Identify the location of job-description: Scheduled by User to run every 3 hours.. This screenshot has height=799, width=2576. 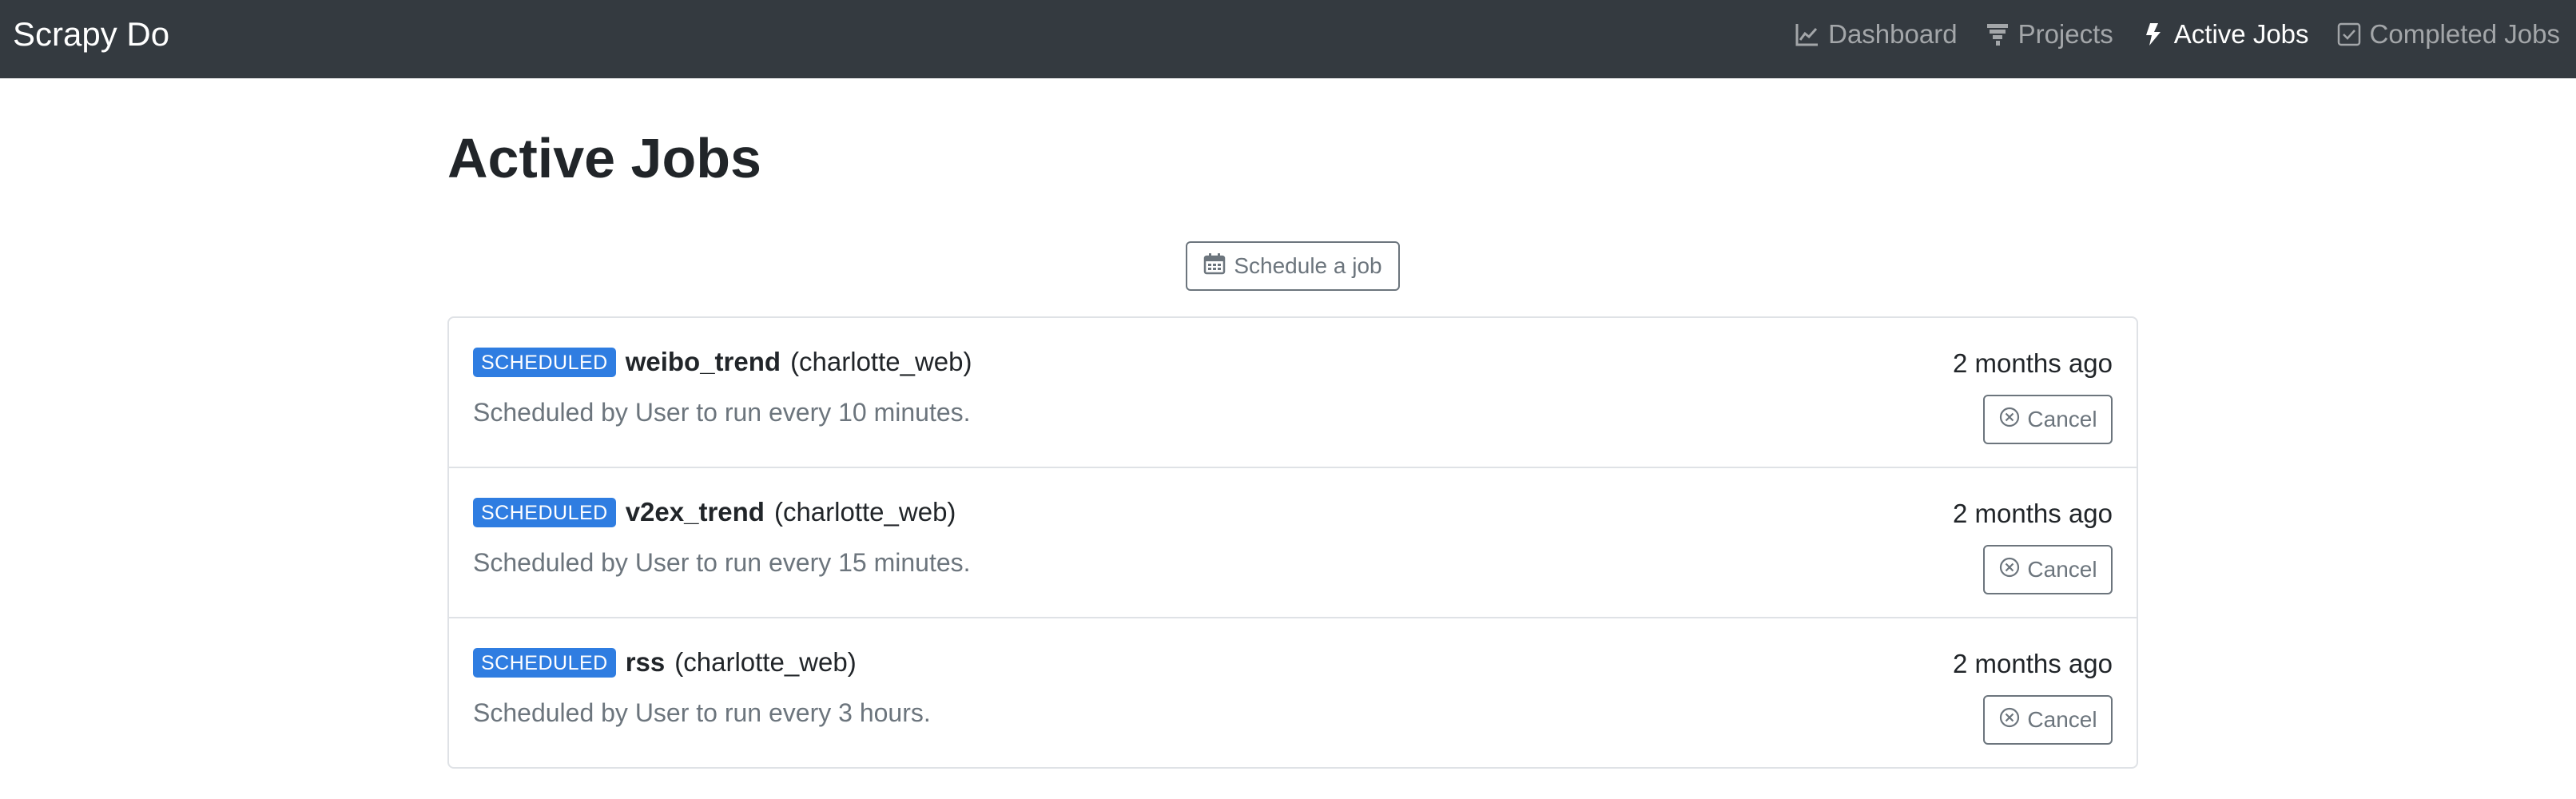
(702, 713).